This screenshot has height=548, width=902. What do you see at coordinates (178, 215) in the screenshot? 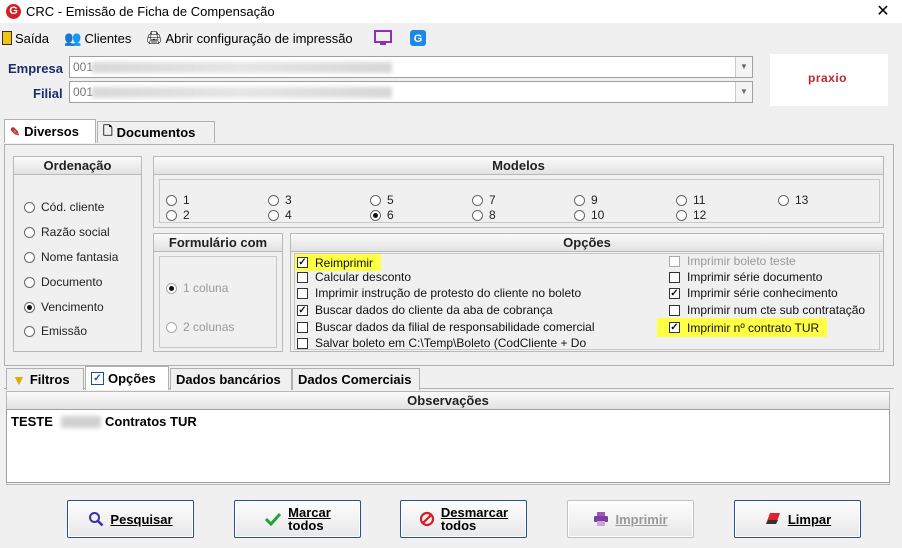
I see `radio-modelo-2: 2` at bounding box center [178, 215].